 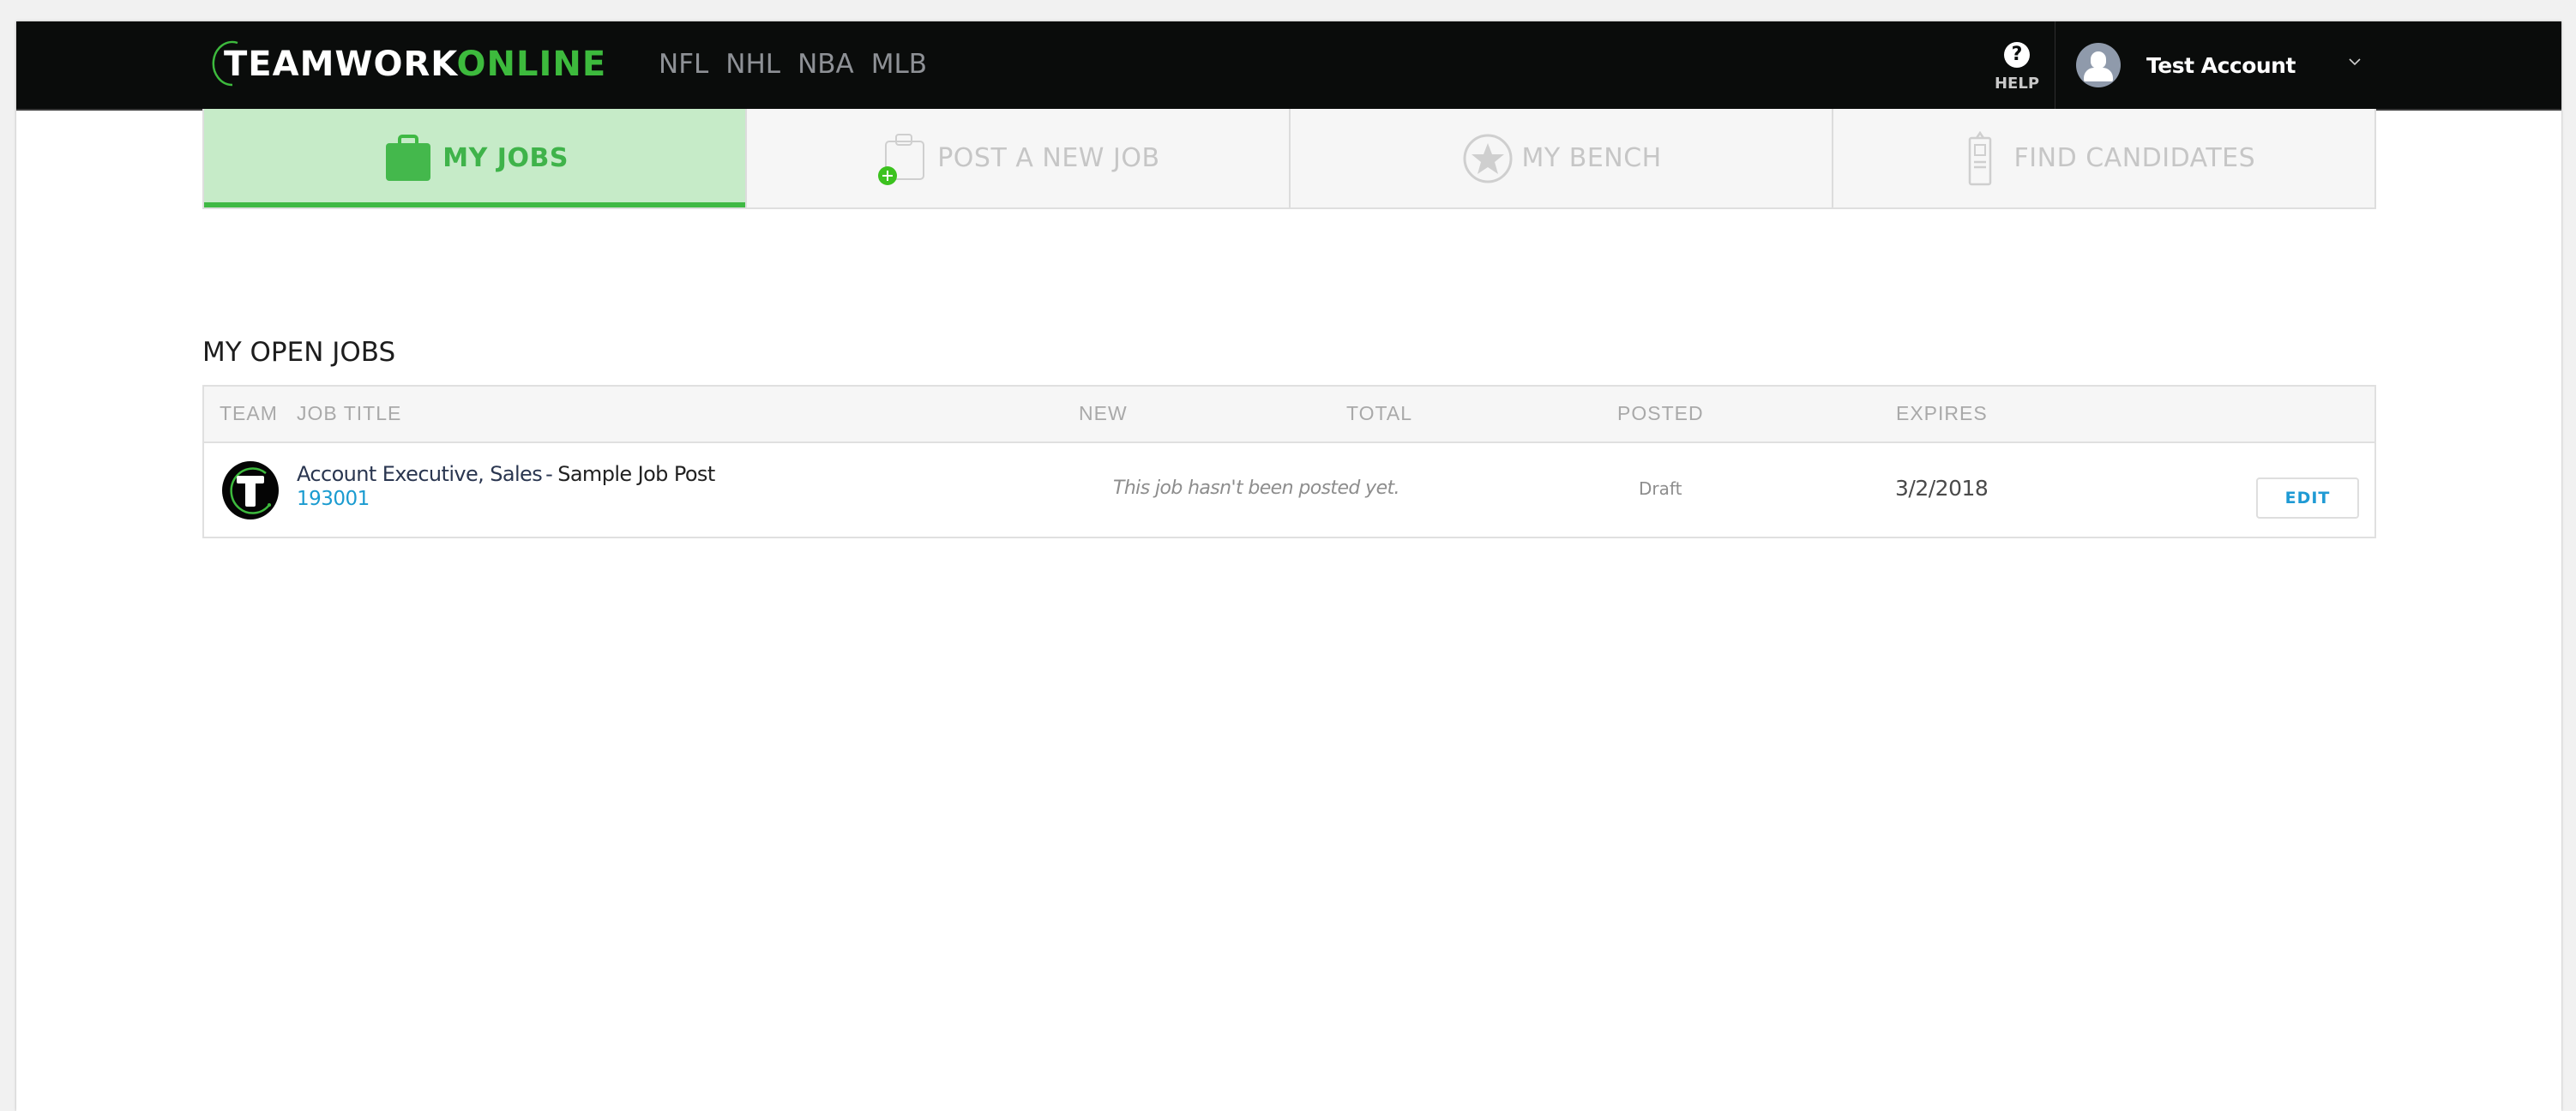 I want to click on question-circle-icon: ?, so click(x=2017, y=55).